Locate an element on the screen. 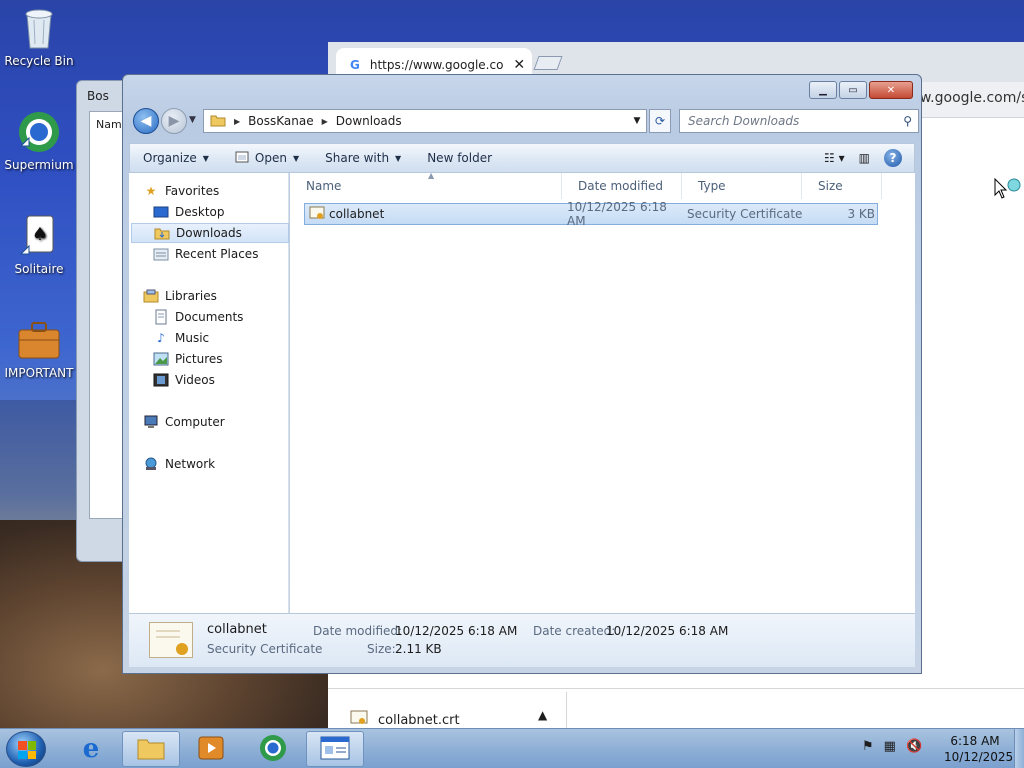 This screenshot has width=1024, height=768. windows-logo-icon is located at coordinates (27, 750).